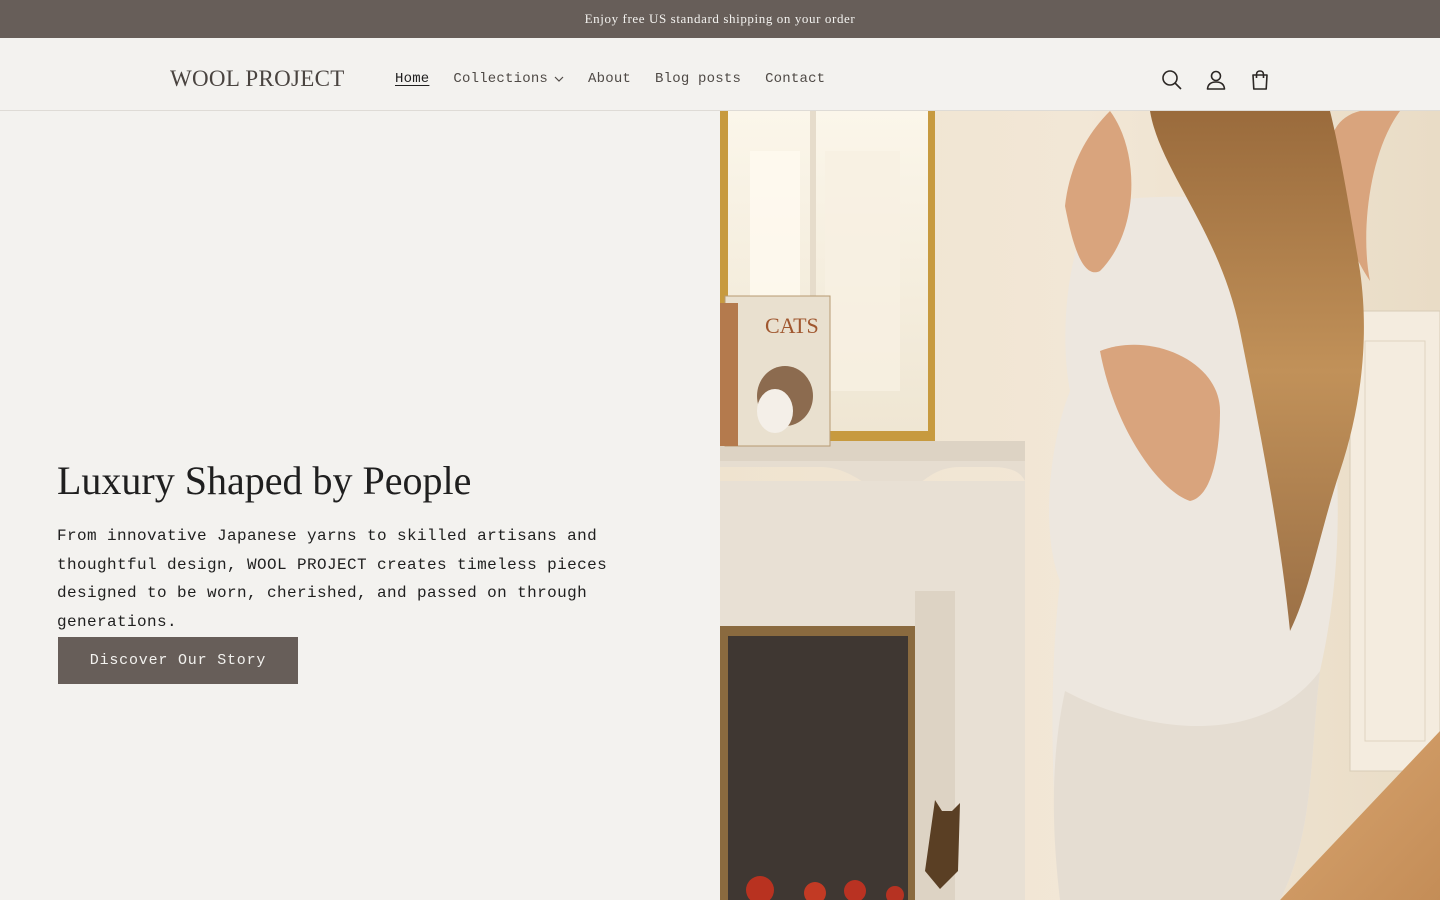  Describe the element at coordinates (264, 480) in the screenshot. I see `hero-title: Luxury Shaped by People` at that location.